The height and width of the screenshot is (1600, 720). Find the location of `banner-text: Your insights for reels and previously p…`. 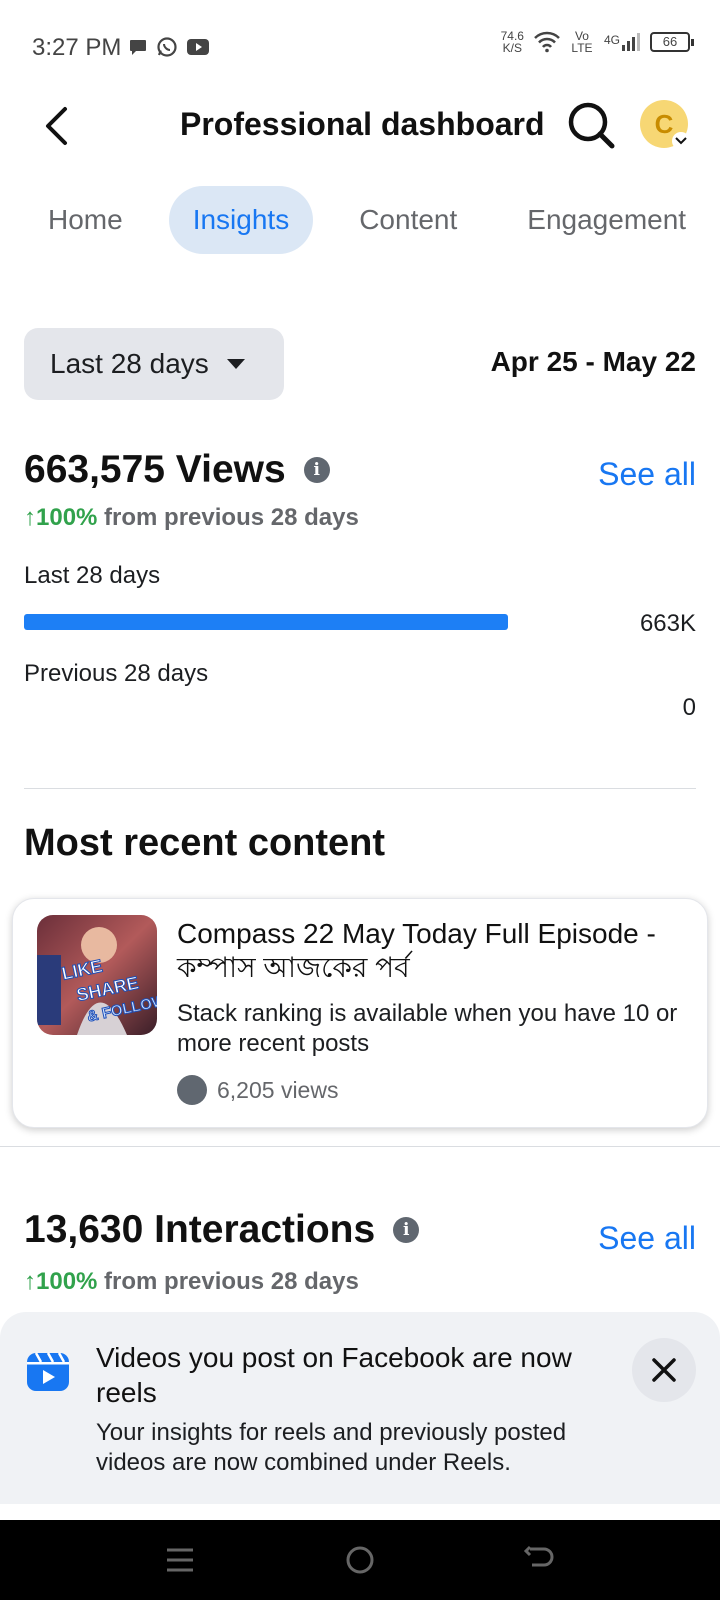

banner-text: Your insights for reels and previously p… is located at coordinates (331, 1447).